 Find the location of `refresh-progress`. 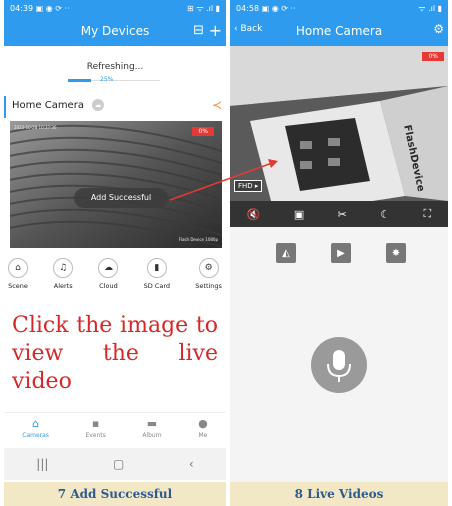

refresh-progress is located at coordinates (79, 80).